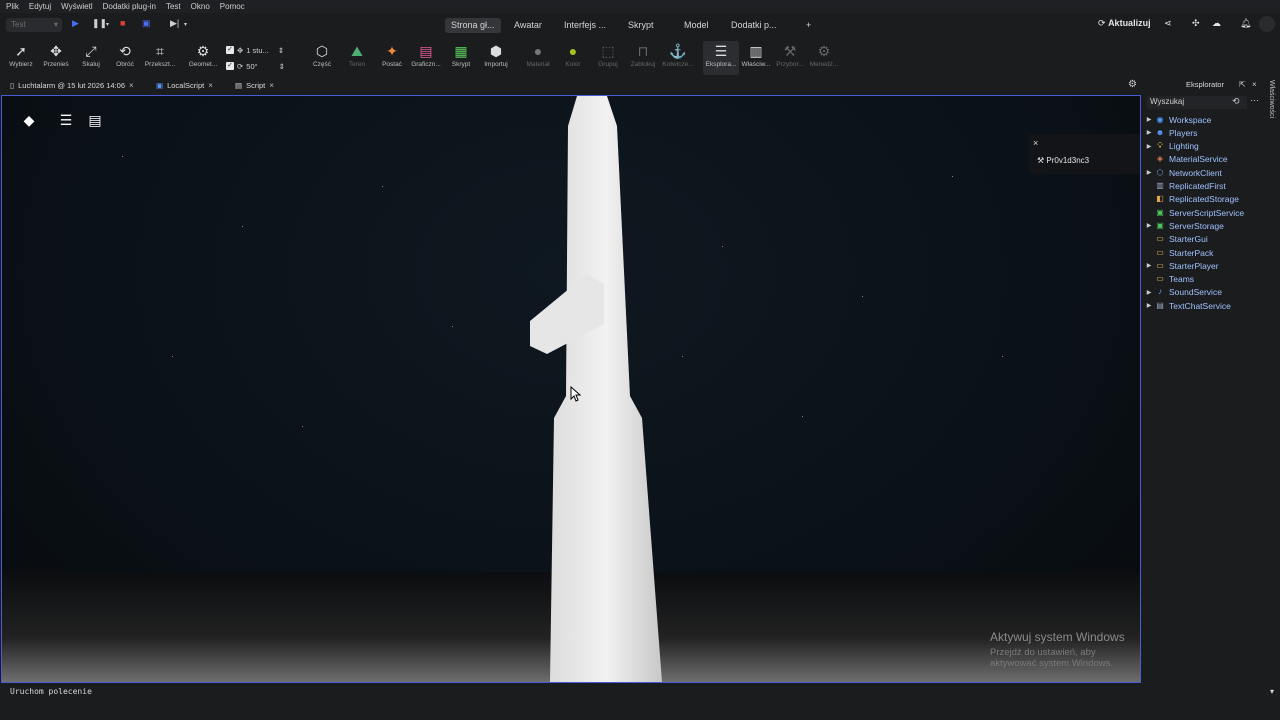  Describe the element at coordinates (91, 58) in the screenshot. I see `scale-tool-button: ⤢ Skaluj` at that location.